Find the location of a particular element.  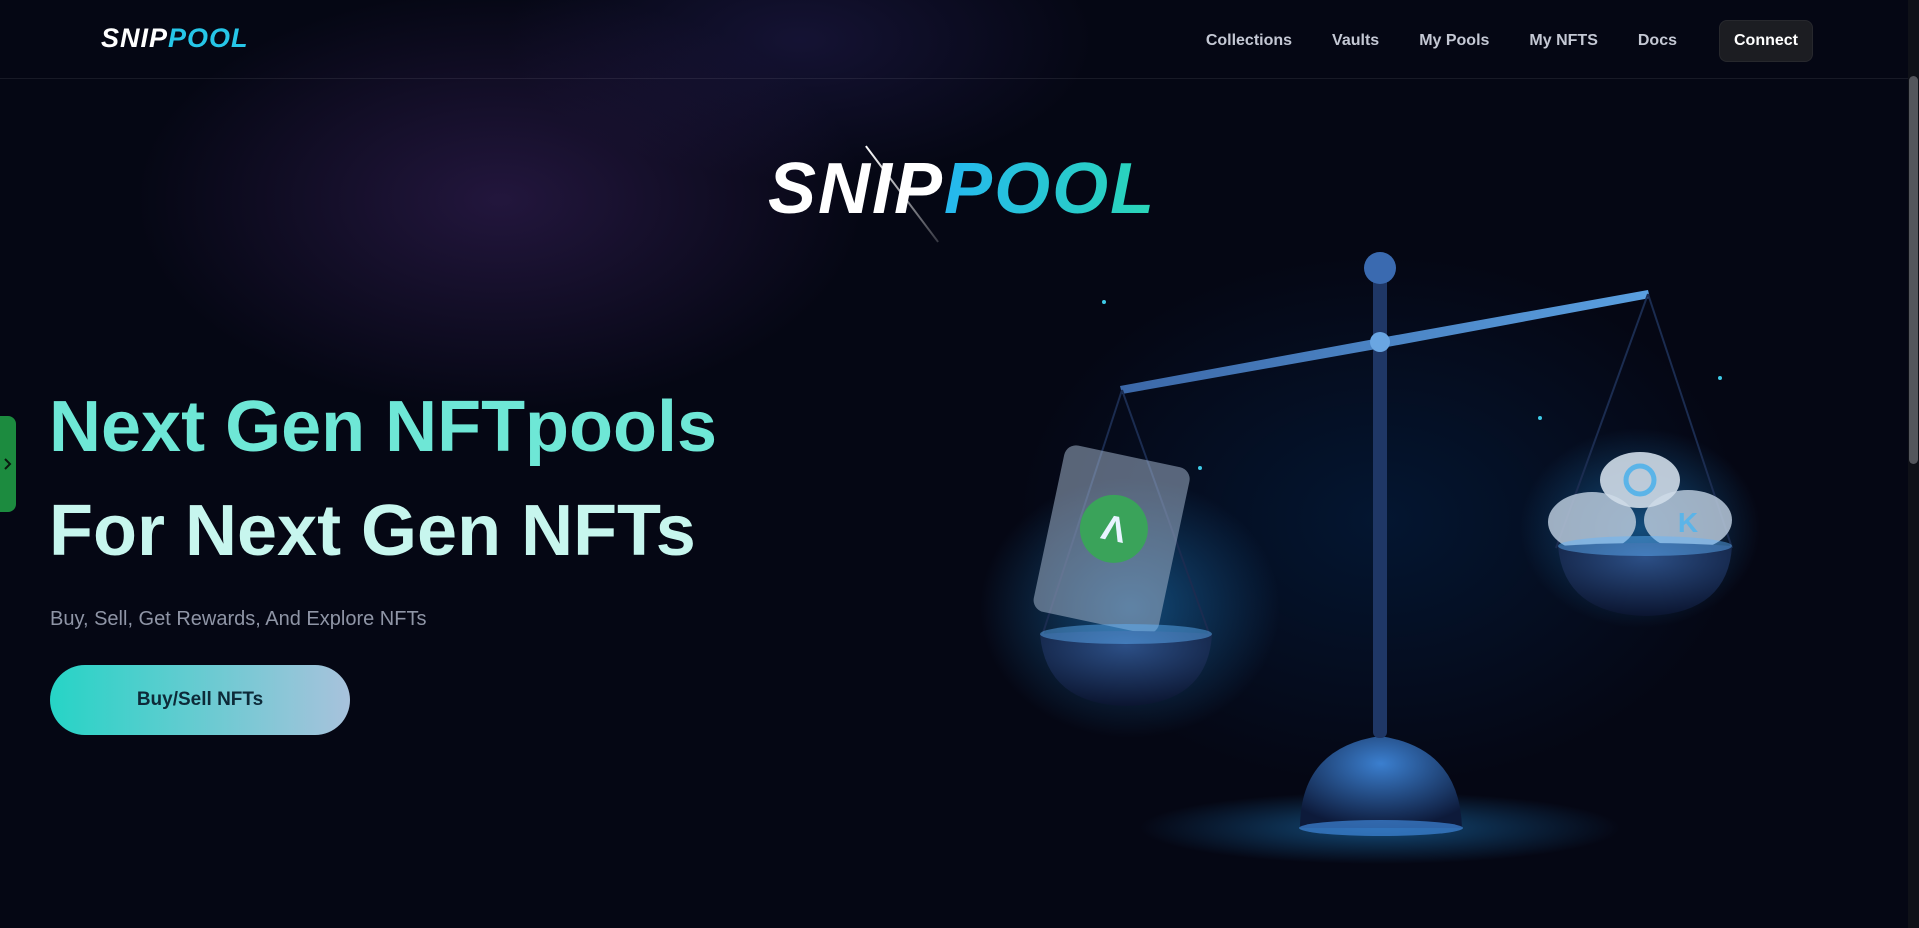

scale-top-knob is located at coordinates (1380, 268).